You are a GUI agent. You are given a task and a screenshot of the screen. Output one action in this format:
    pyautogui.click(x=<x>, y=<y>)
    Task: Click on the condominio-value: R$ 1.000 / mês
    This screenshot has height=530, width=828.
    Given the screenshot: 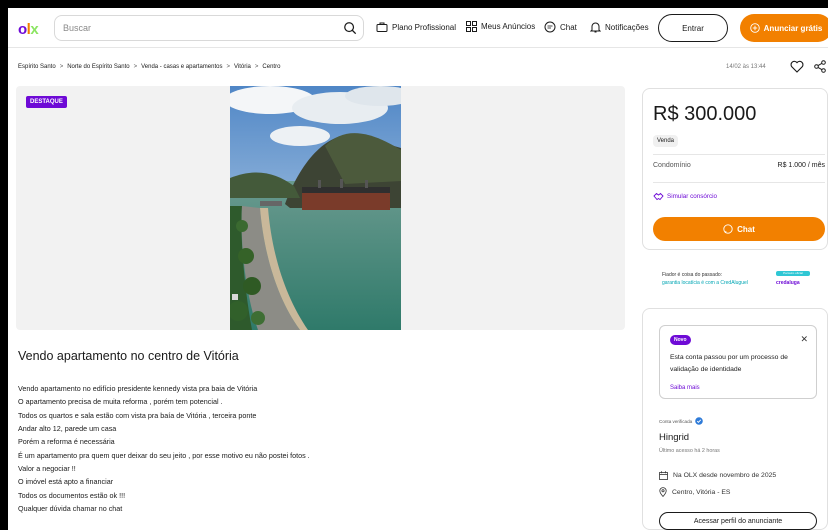 What is the action you would take?
    pyautogui.click(x=801, y=165)
    